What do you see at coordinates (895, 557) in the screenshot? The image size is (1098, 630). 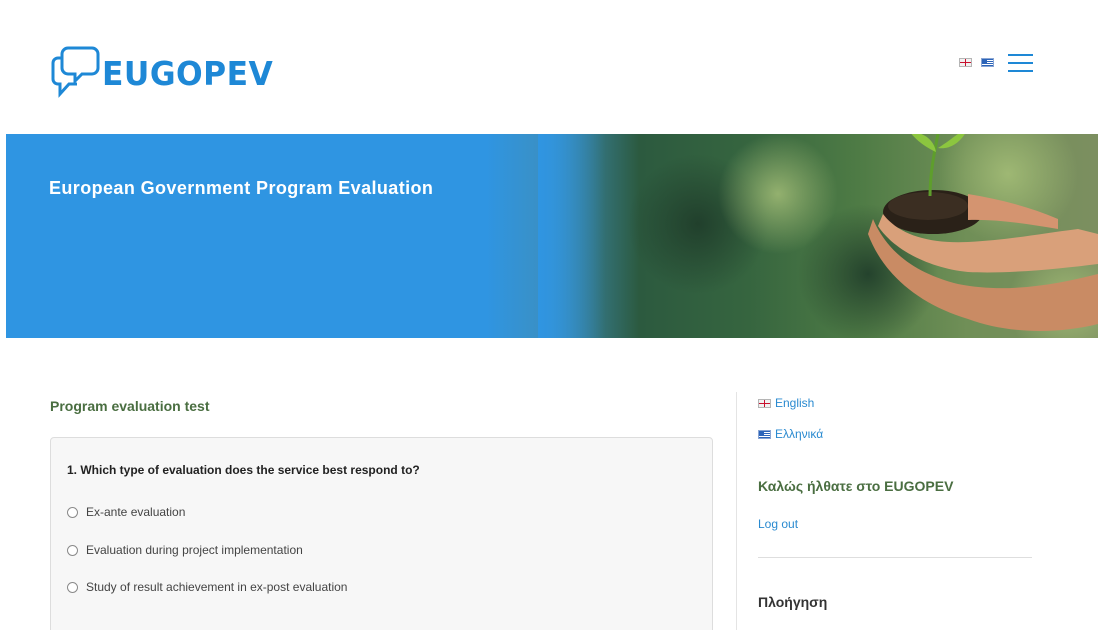 I see `sidebar-separator` at bounding box center [895, 557].